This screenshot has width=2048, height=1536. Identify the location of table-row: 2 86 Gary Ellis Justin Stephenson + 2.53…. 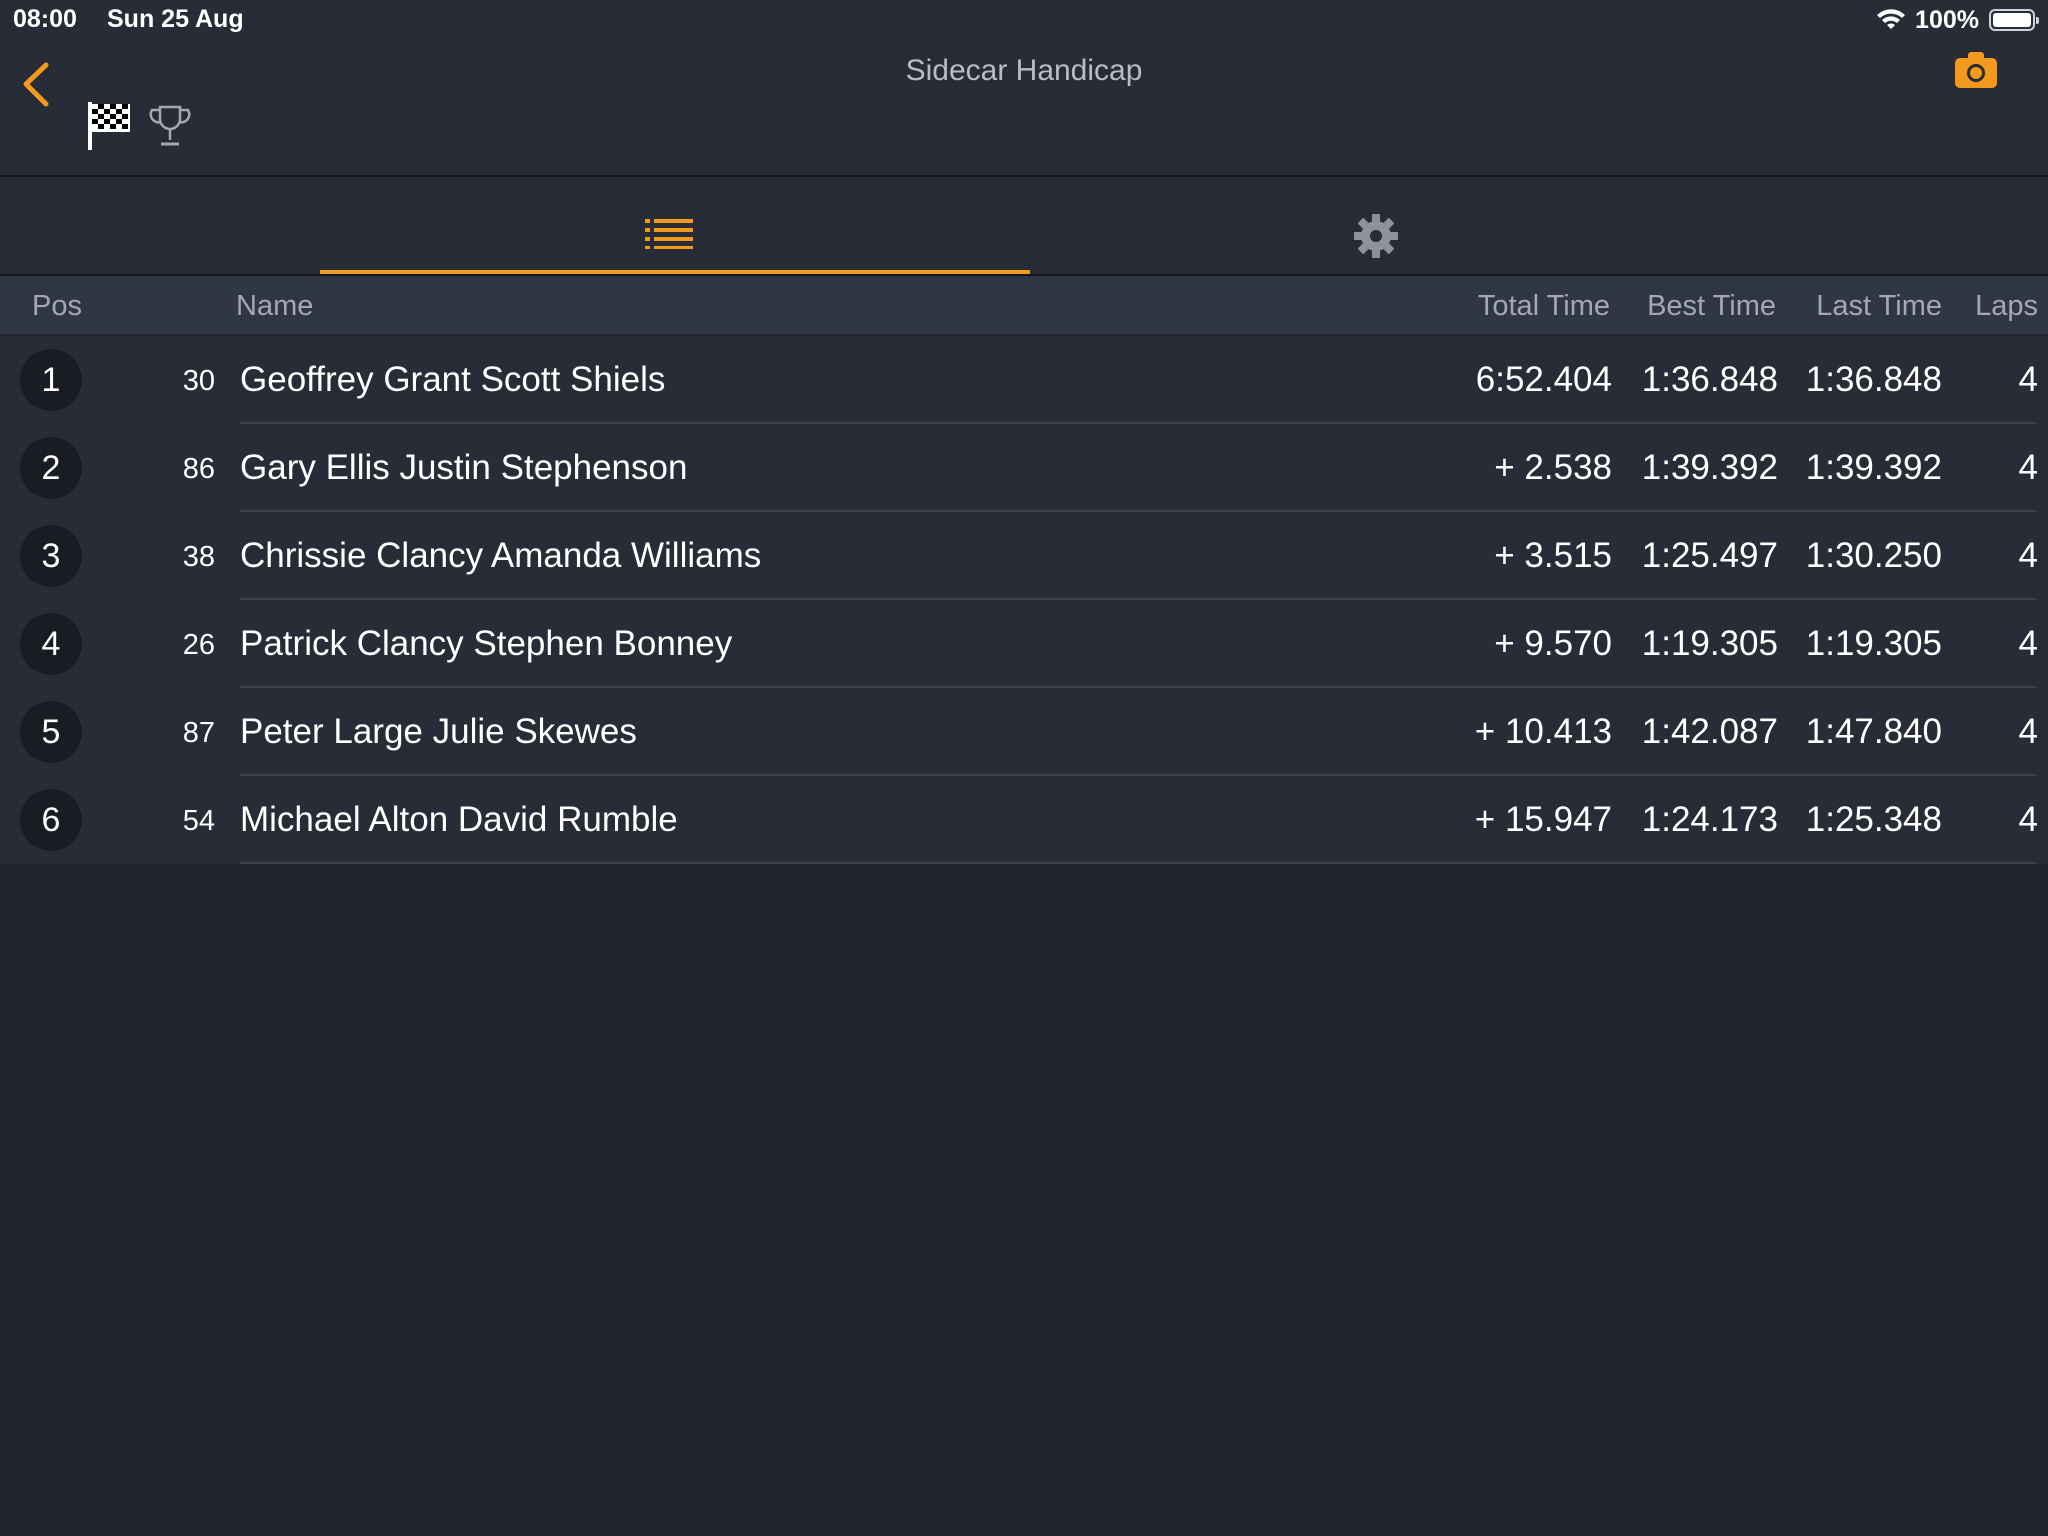
(1024, 468).